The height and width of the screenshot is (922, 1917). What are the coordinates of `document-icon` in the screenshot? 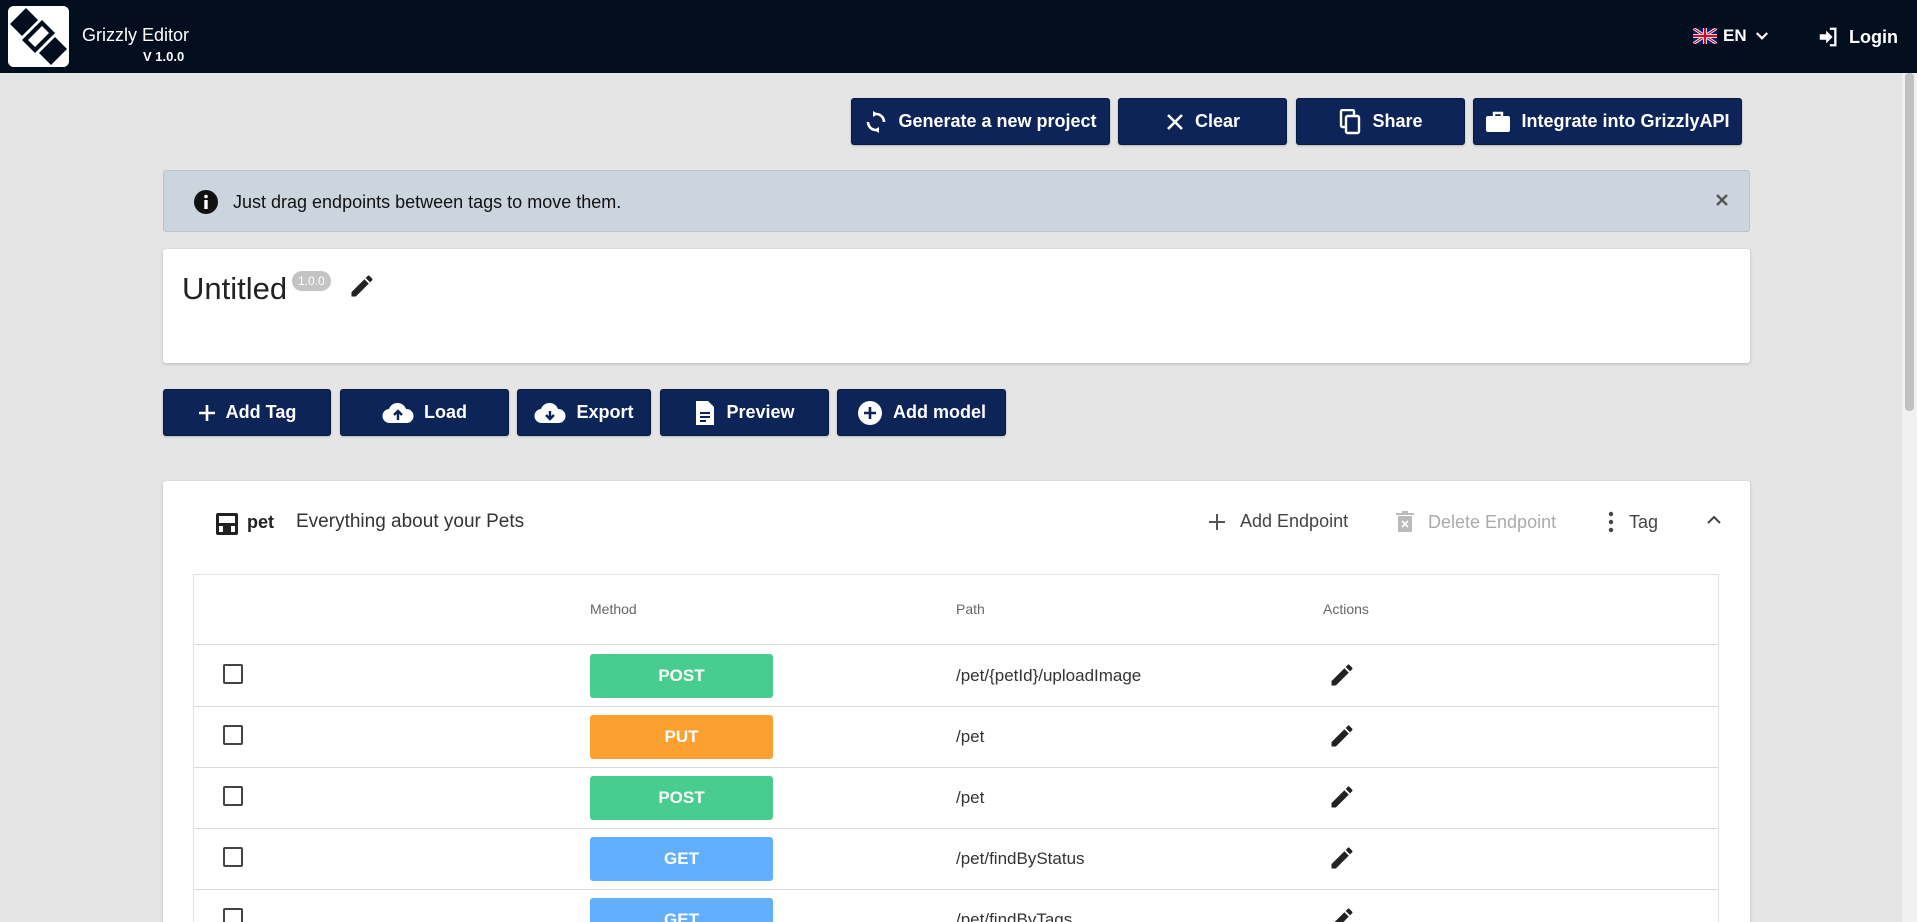 It's located at (705, 412).